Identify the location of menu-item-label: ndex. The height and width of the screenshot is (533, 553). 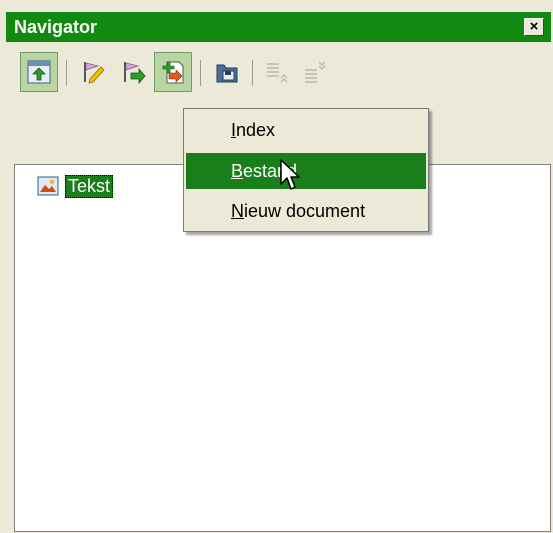
(256, 130).